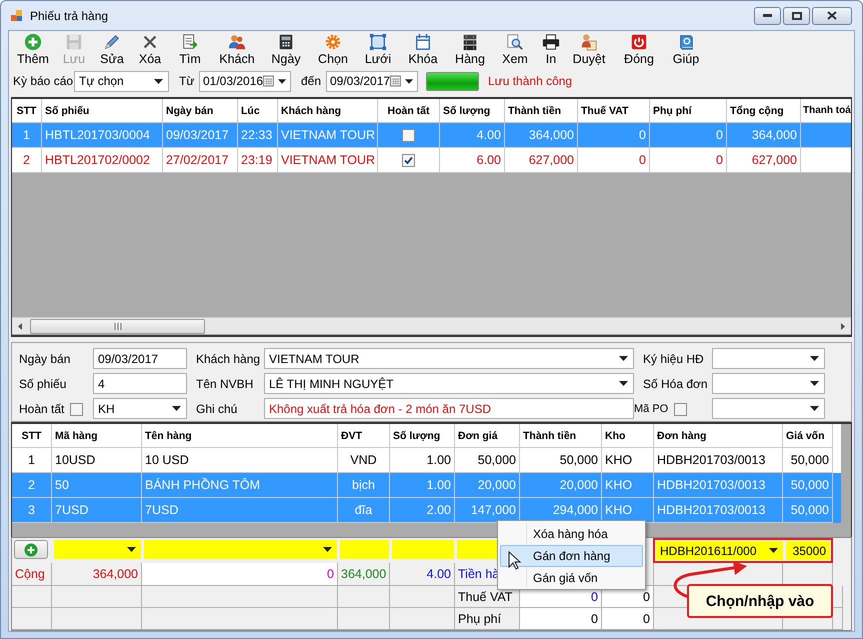 The width and height of the screenshot is (863, 639). I want to click on period-label: Kỳ báo cáo, so click(43, 81).